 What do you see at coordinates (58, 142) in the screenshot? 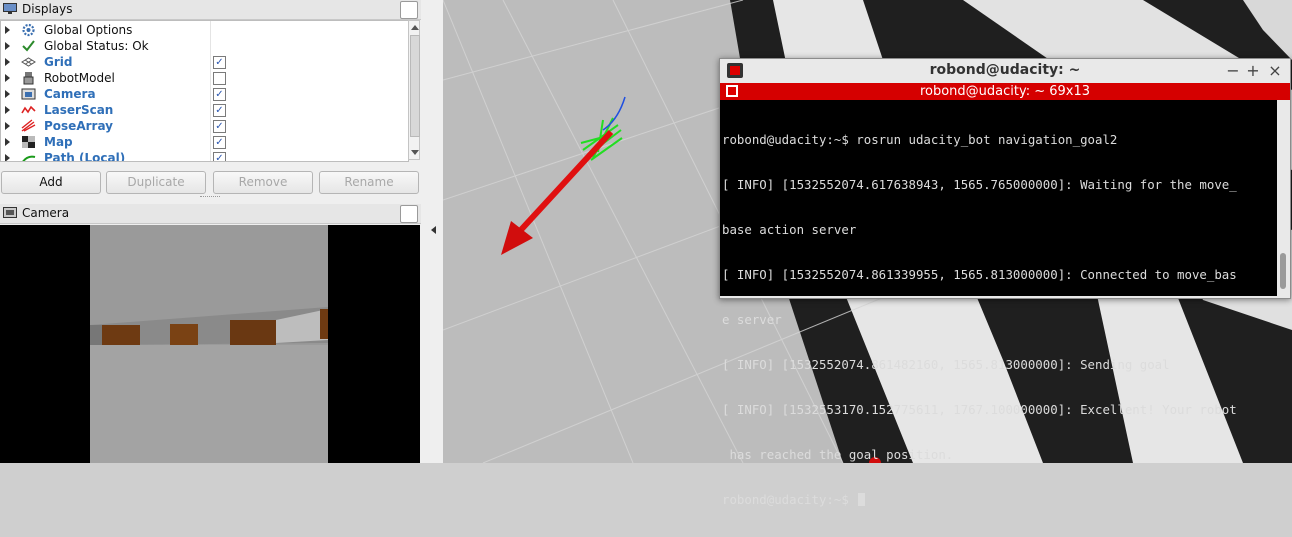
I see `display-item-label: Map` at bounding box center [58, 142].